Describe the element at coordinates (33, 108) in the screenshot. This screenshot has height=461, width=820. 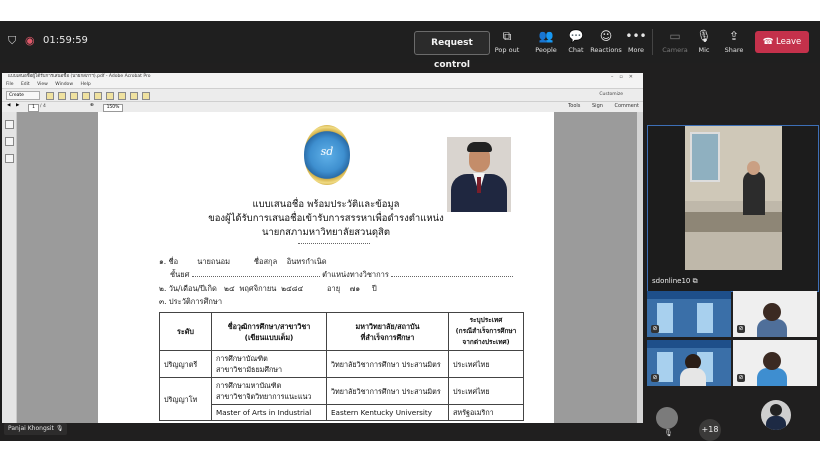
I see `page-number-input: 1` at that location.